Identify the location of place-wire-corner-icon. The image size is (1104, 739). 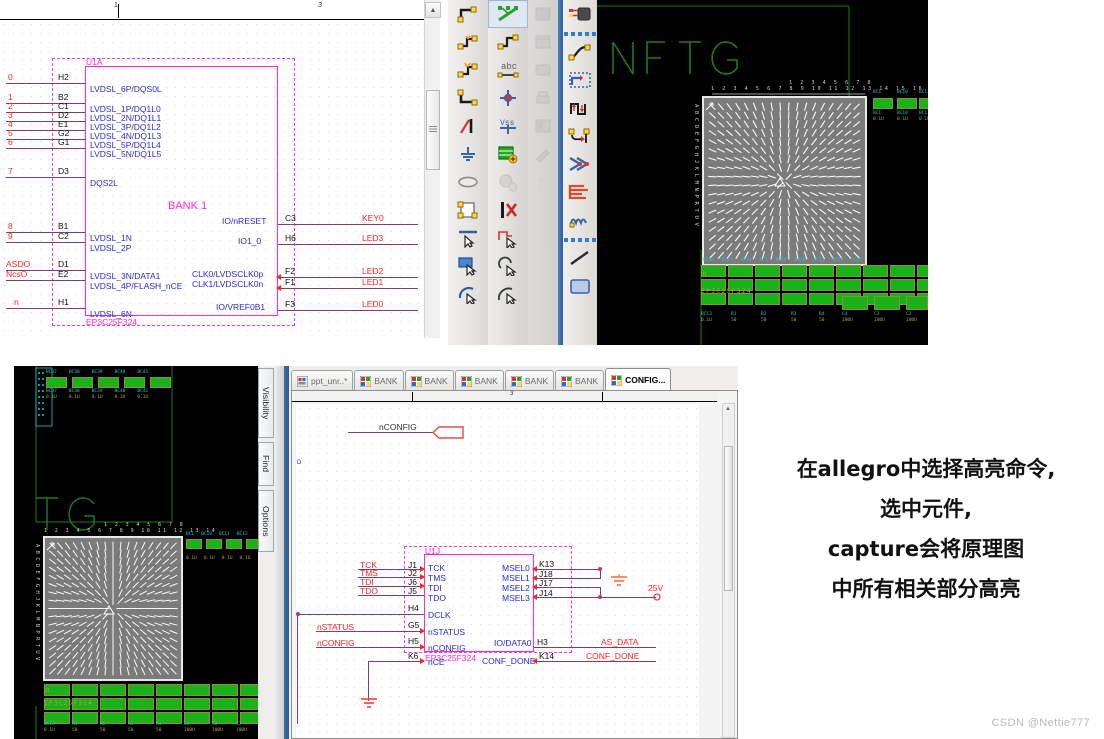
(468, 98).